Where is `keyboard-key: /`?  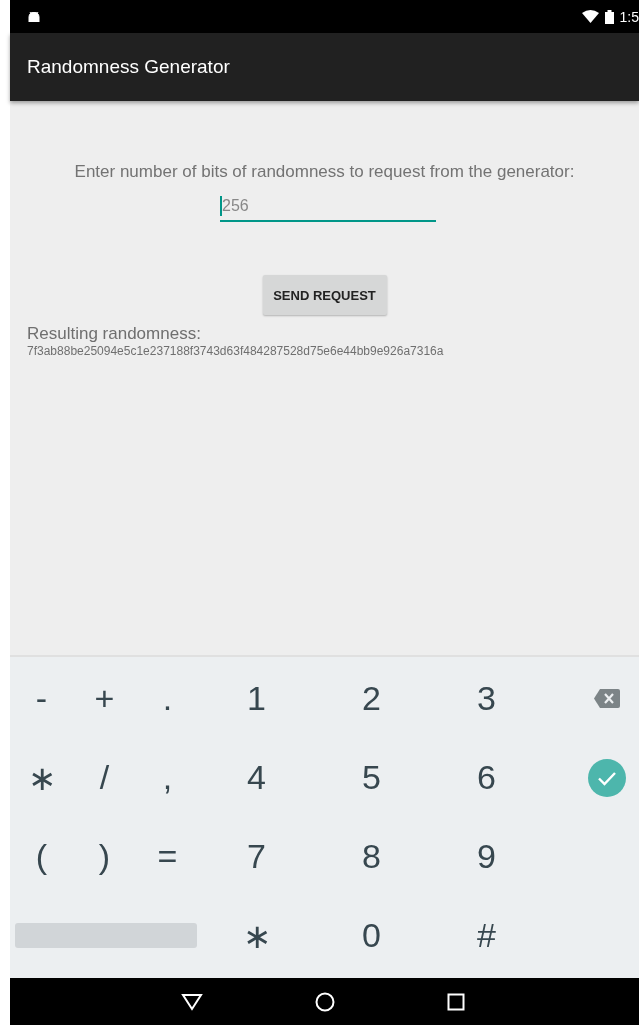 keyboard-key: / is located at coordinates (104, 777).